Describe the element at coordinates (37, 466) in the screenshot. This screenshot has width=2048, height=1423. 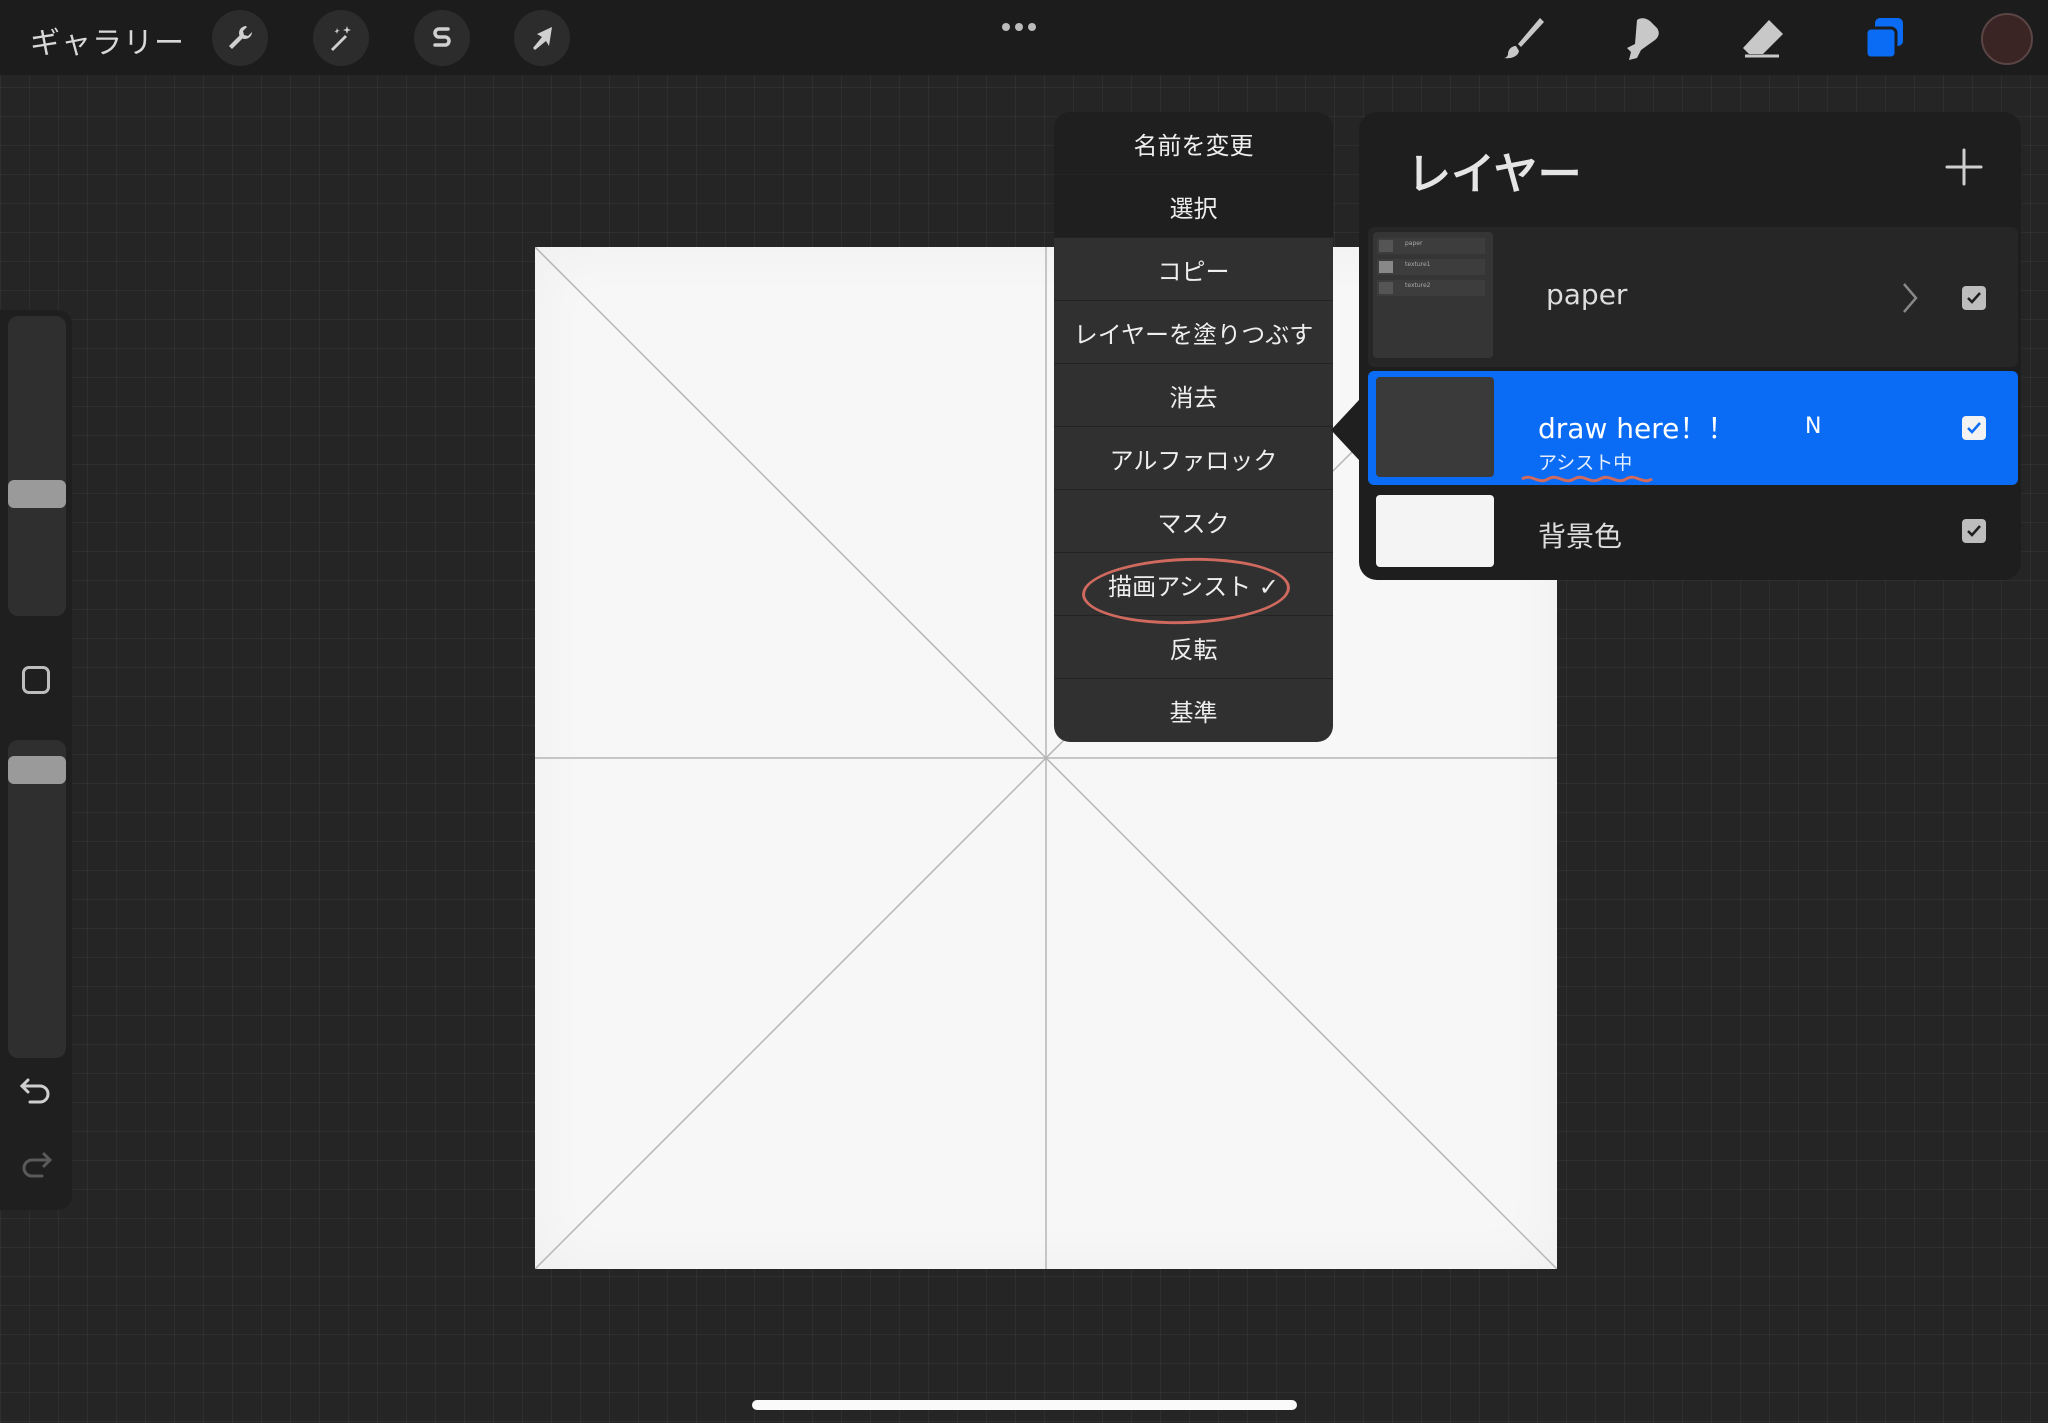
I see `brush-size-slider` at that location.